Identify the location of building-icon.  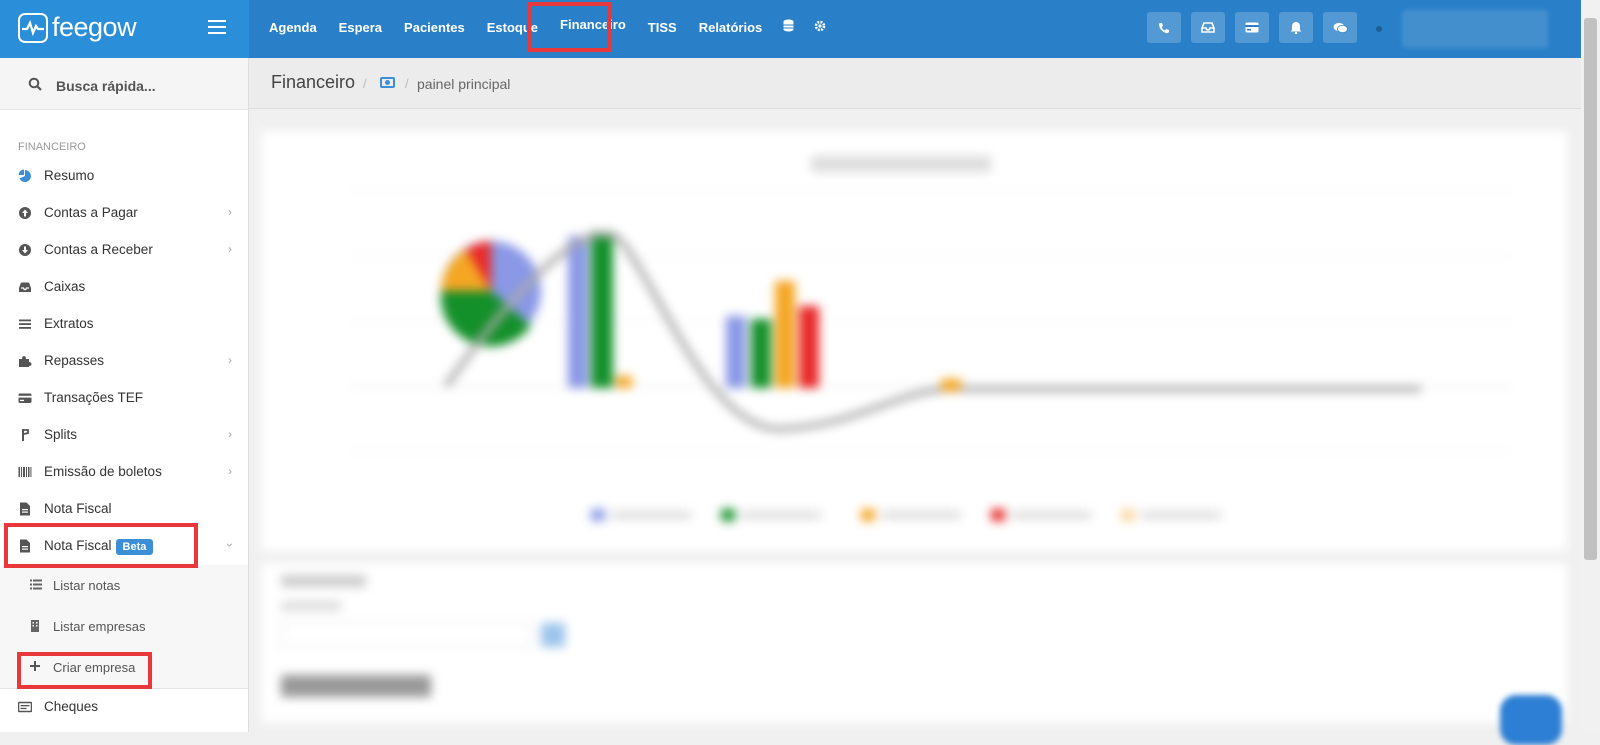
(35, 626).